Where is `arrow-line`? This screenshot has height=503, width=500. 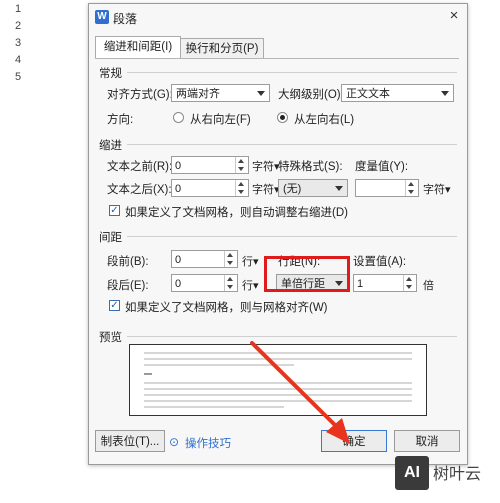
arrow-line is located at coordinates (296, 386).